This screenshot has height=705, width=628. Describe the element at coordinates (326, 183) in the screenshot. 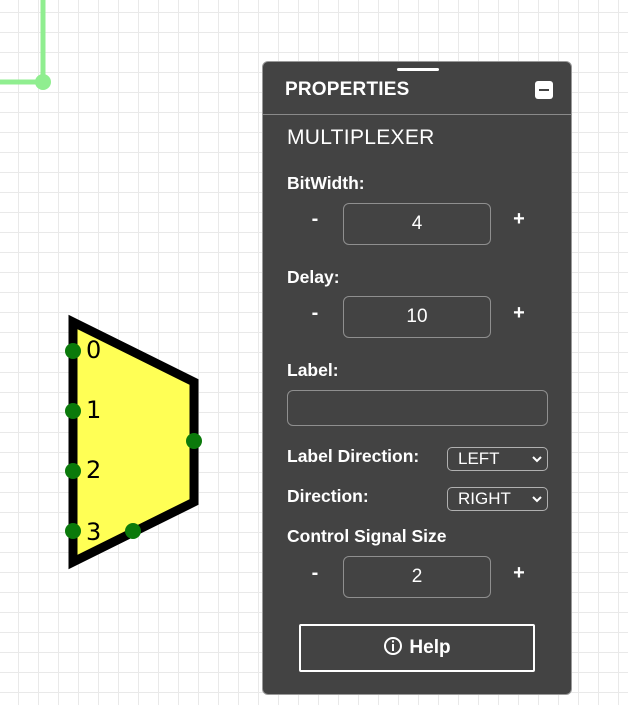

I see `bitwidth-label: BitWidth:` at that location.